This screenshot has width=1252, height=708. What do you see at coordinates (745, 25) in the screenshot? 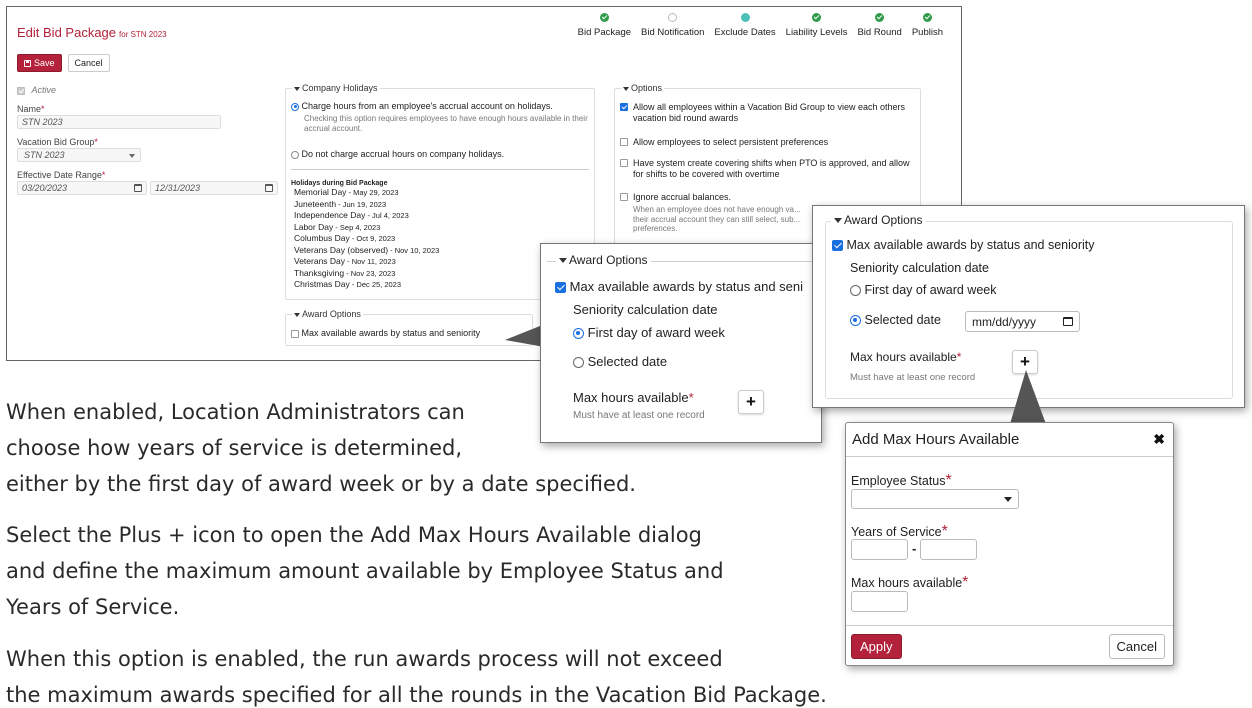
I see `step-exclude-dates: Exclude Dates` at bounding box center [745, 25].